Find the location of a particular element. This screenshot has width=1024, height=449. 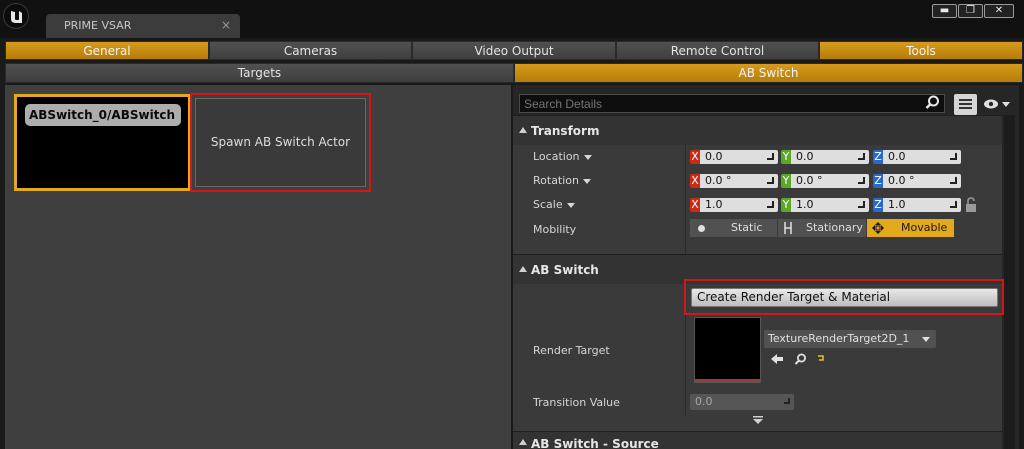

render-target-value: TextureRenderTarget2D_1 is located at coordinates (839, 338).